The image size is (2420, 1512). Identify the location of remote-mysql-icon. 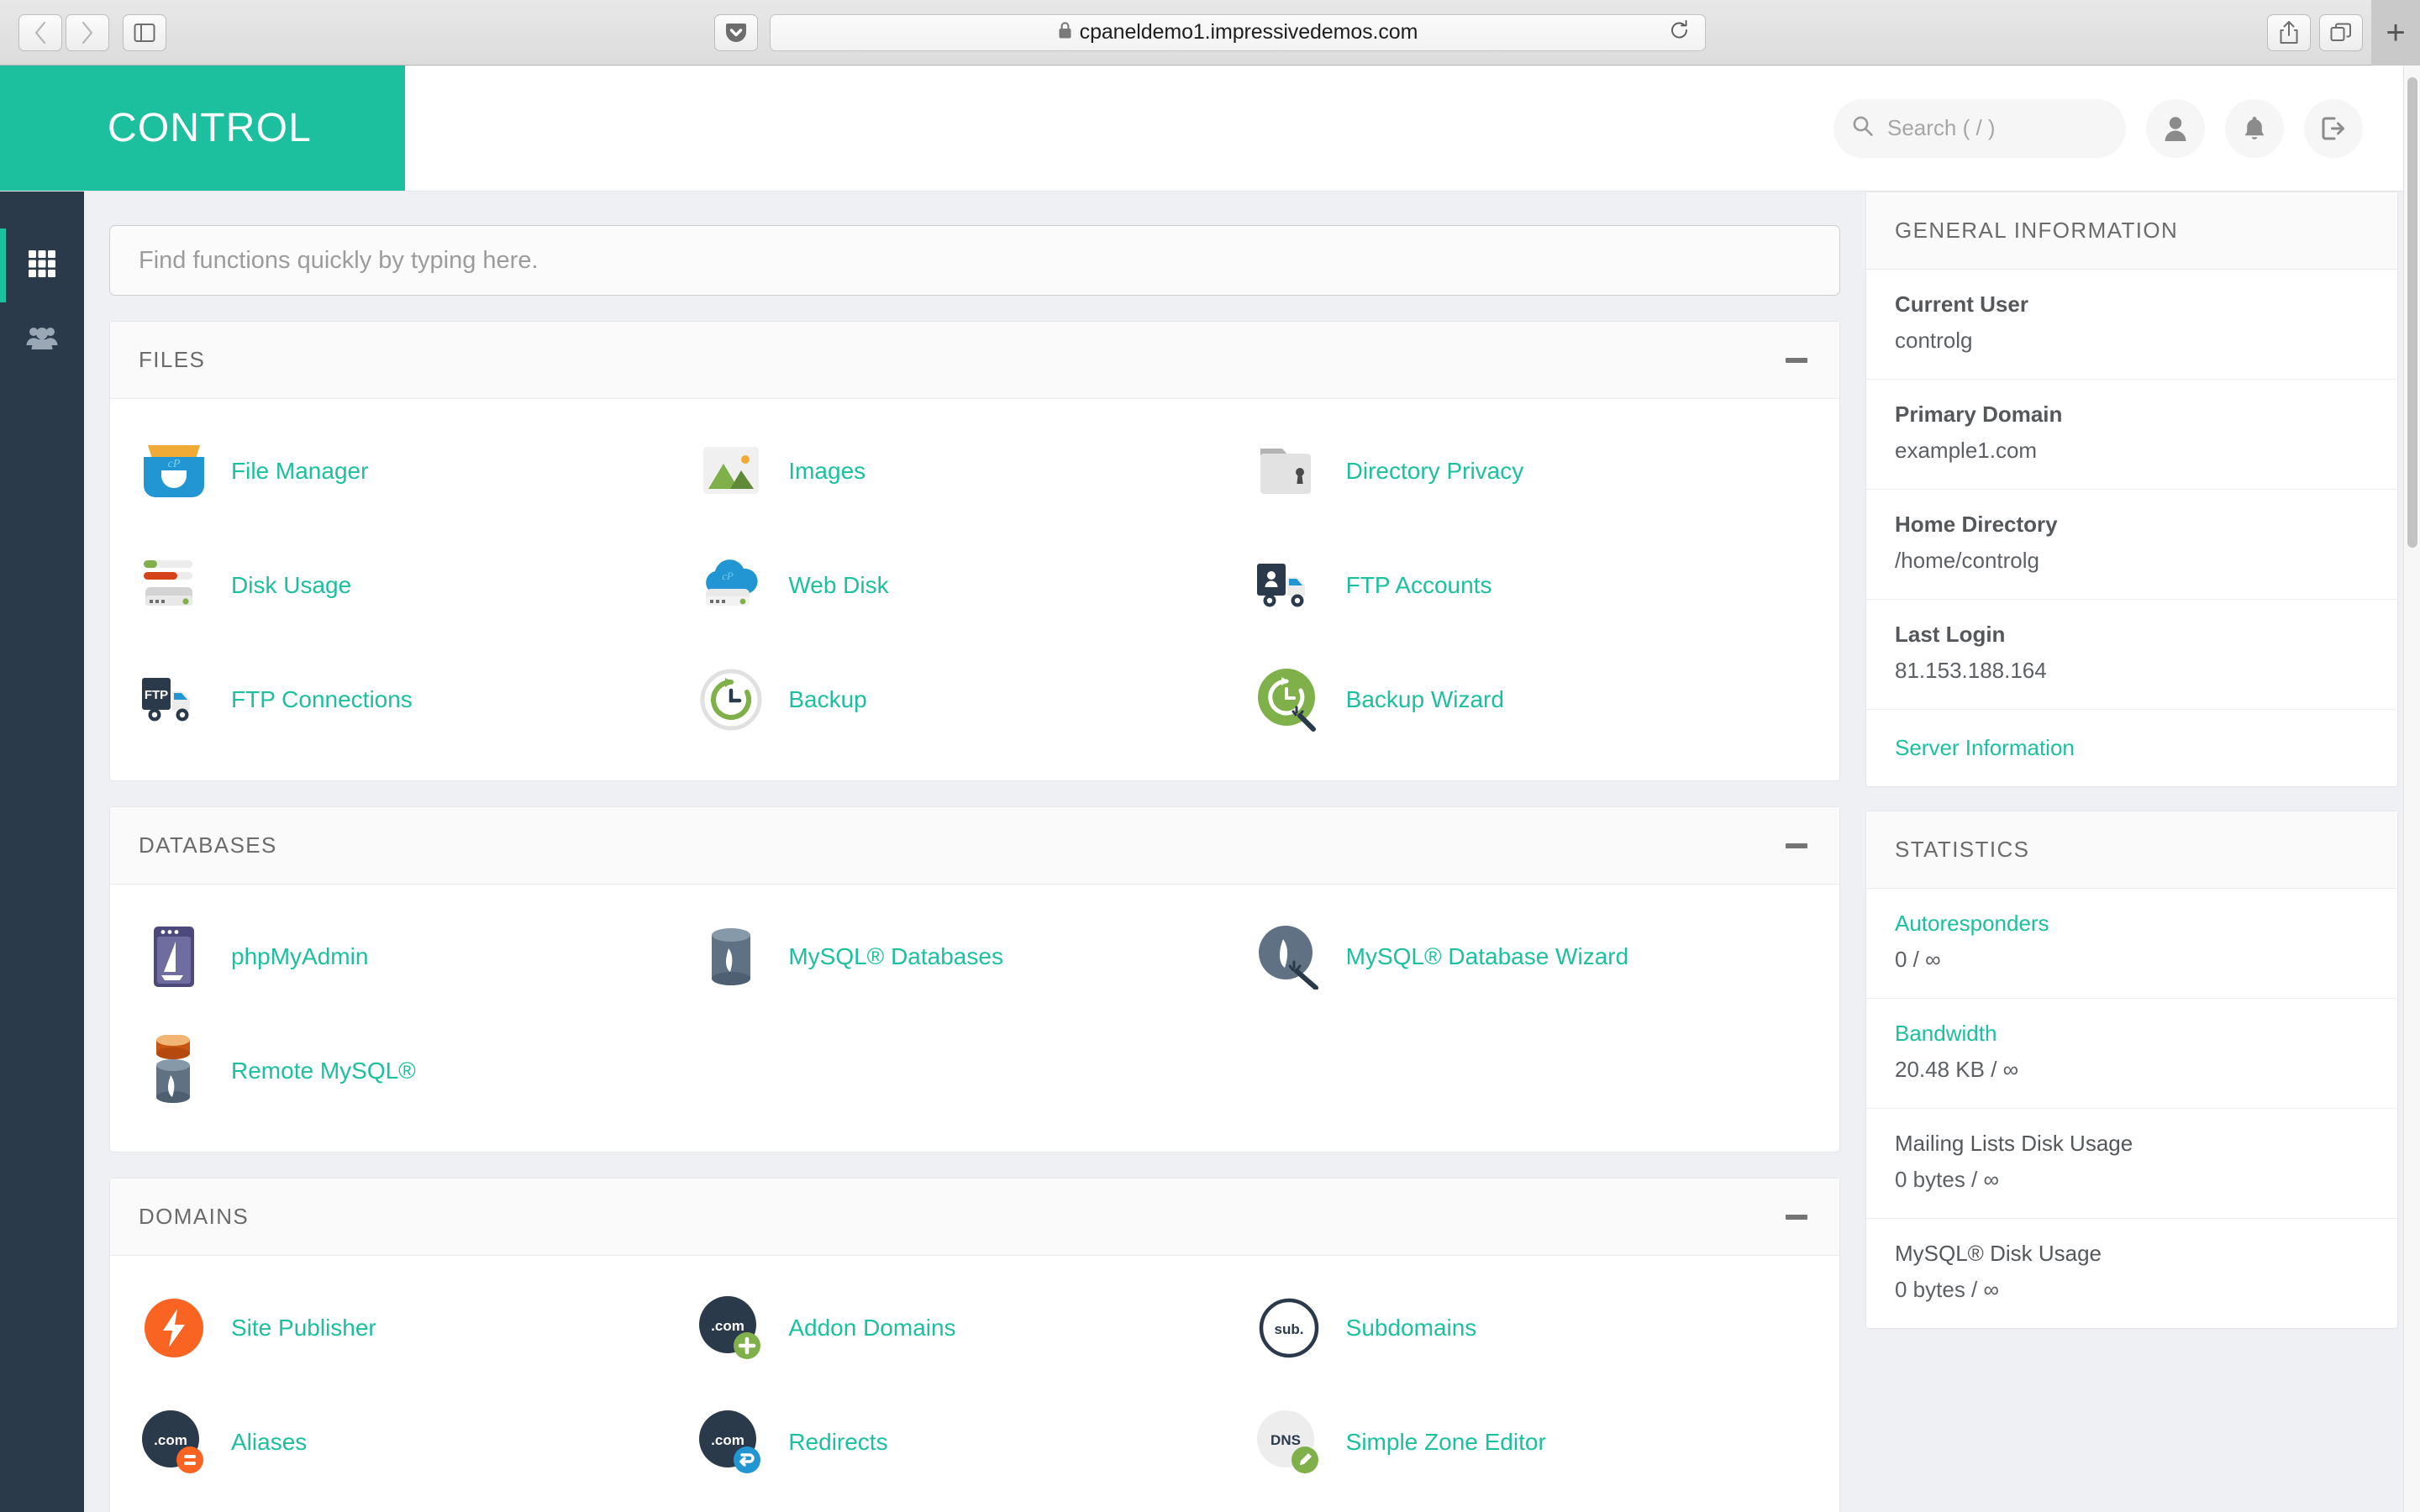
(174, 1070).